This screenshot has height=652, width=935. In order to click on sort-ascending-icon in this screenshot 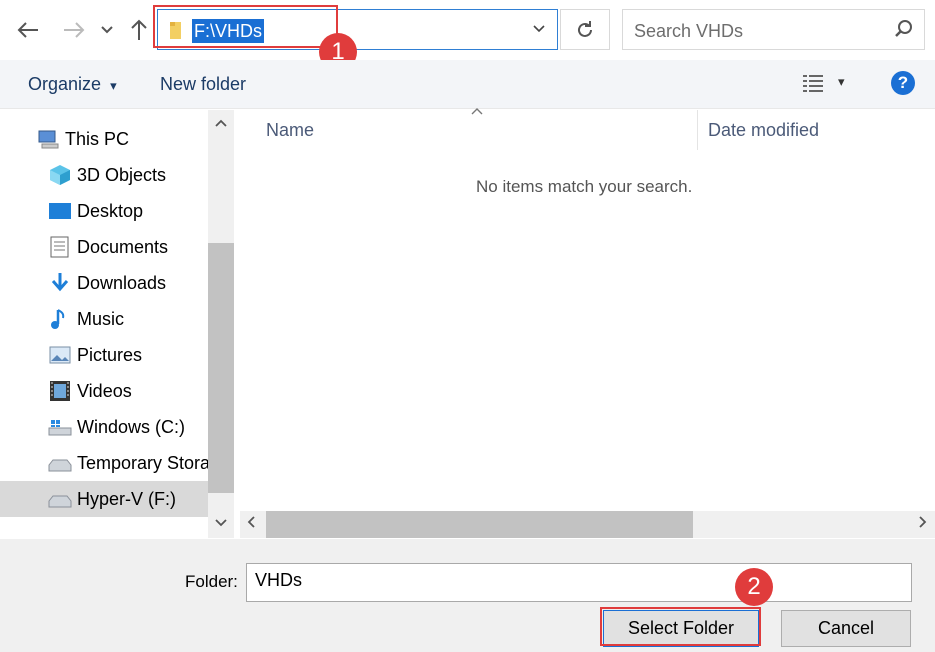, I will do `click(477, 111)`.